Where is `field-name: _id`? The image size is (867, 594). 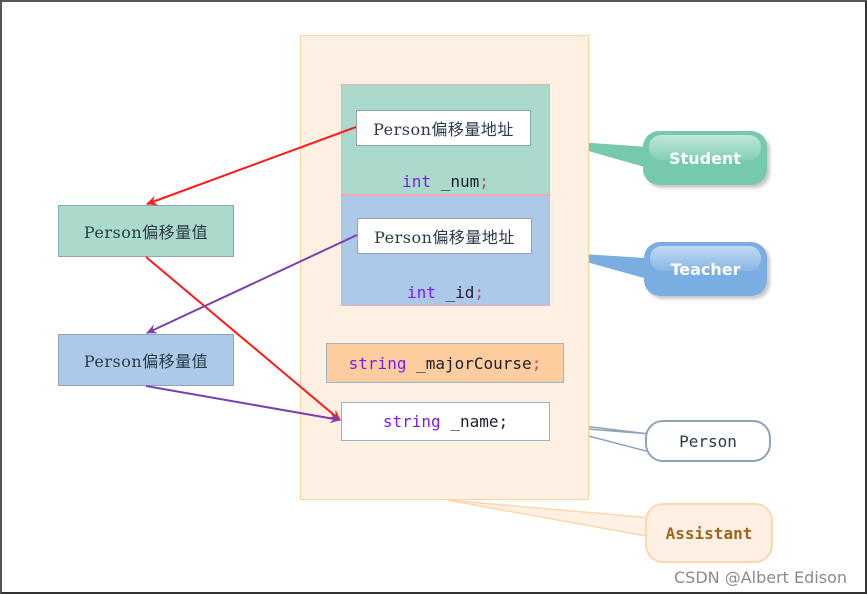 field-name: _id is located at coordinates (455, 292).